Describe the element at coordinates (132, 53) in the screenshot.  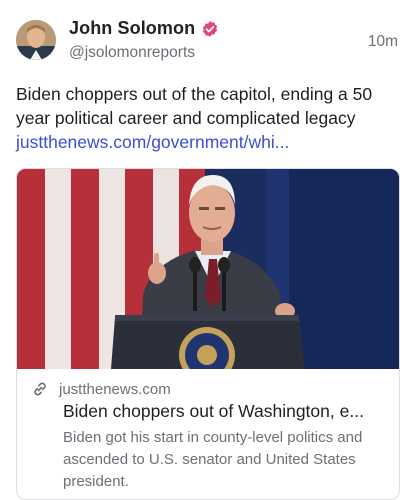
I see `author-handle: @jsolomonreports` at that location.